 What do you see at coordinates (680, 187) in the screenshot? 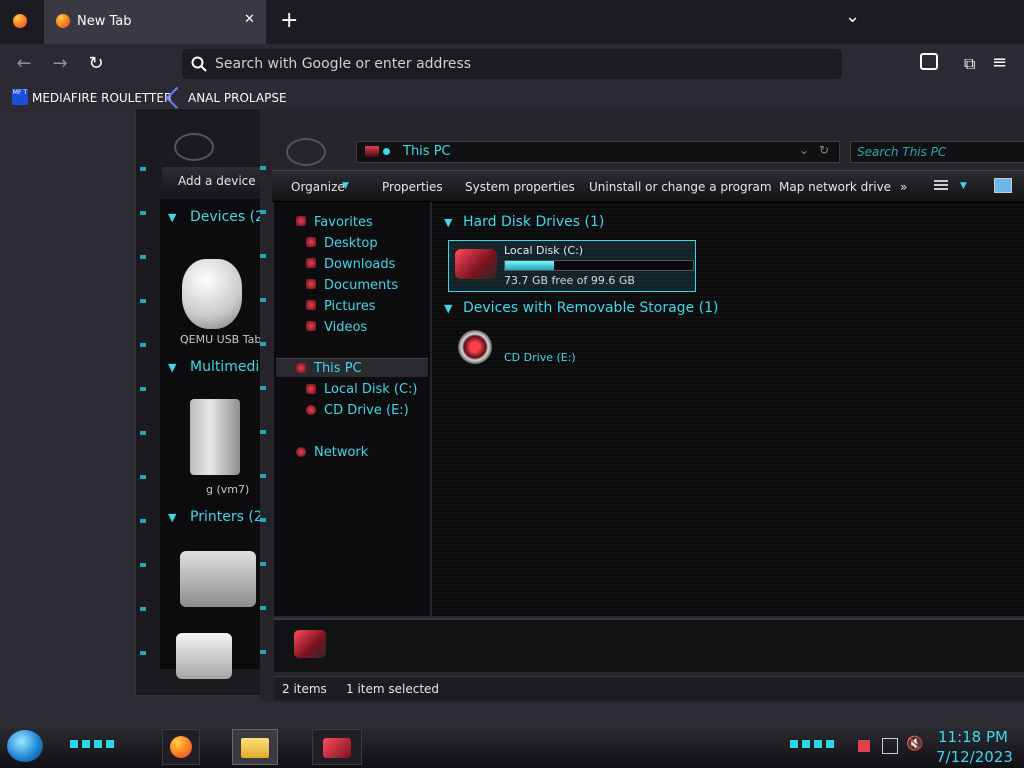
I see `uninstall-program-button: Uninstall or change a program` at bounding box center [680, 187].